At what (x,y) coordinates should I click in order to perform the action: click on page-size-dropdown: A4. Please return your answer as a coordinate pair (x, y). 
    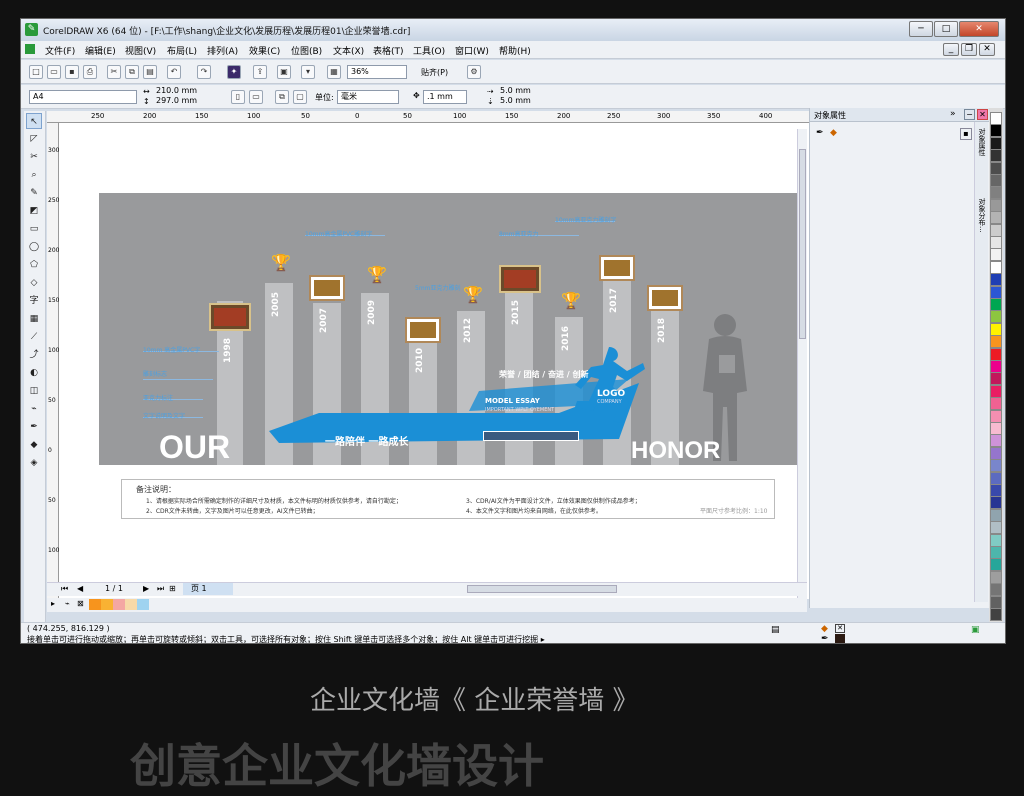
    Looking at the image, I should click on (83, 97).